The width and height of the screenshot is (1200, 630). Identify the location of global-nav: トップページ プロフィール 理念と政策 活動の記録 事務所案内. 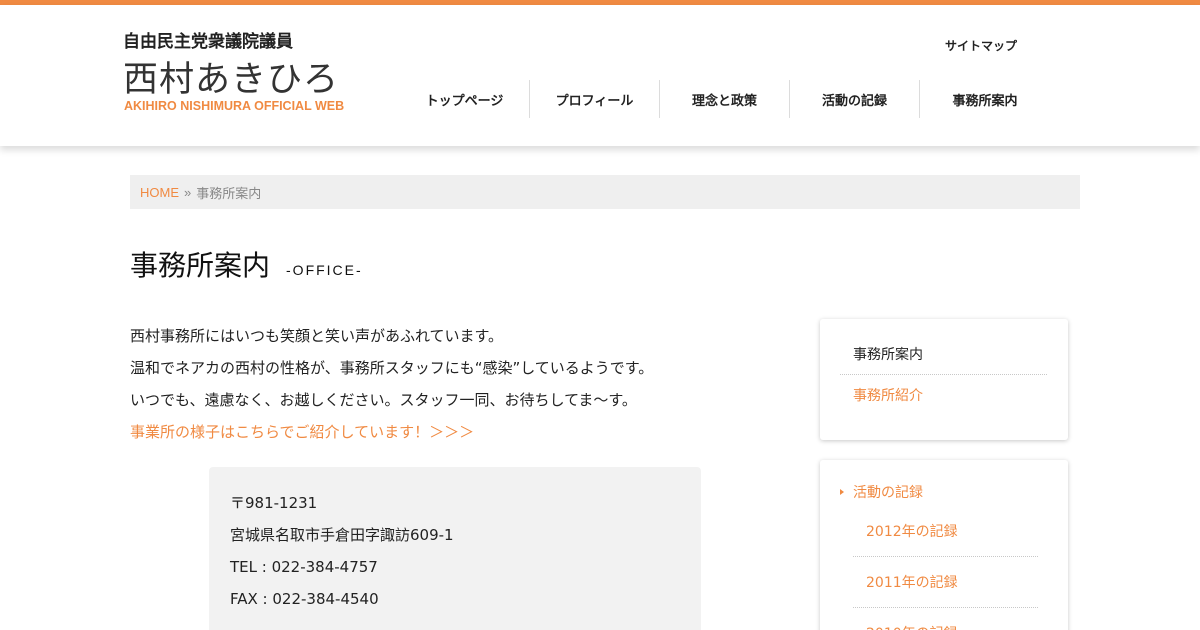
(725, 99).